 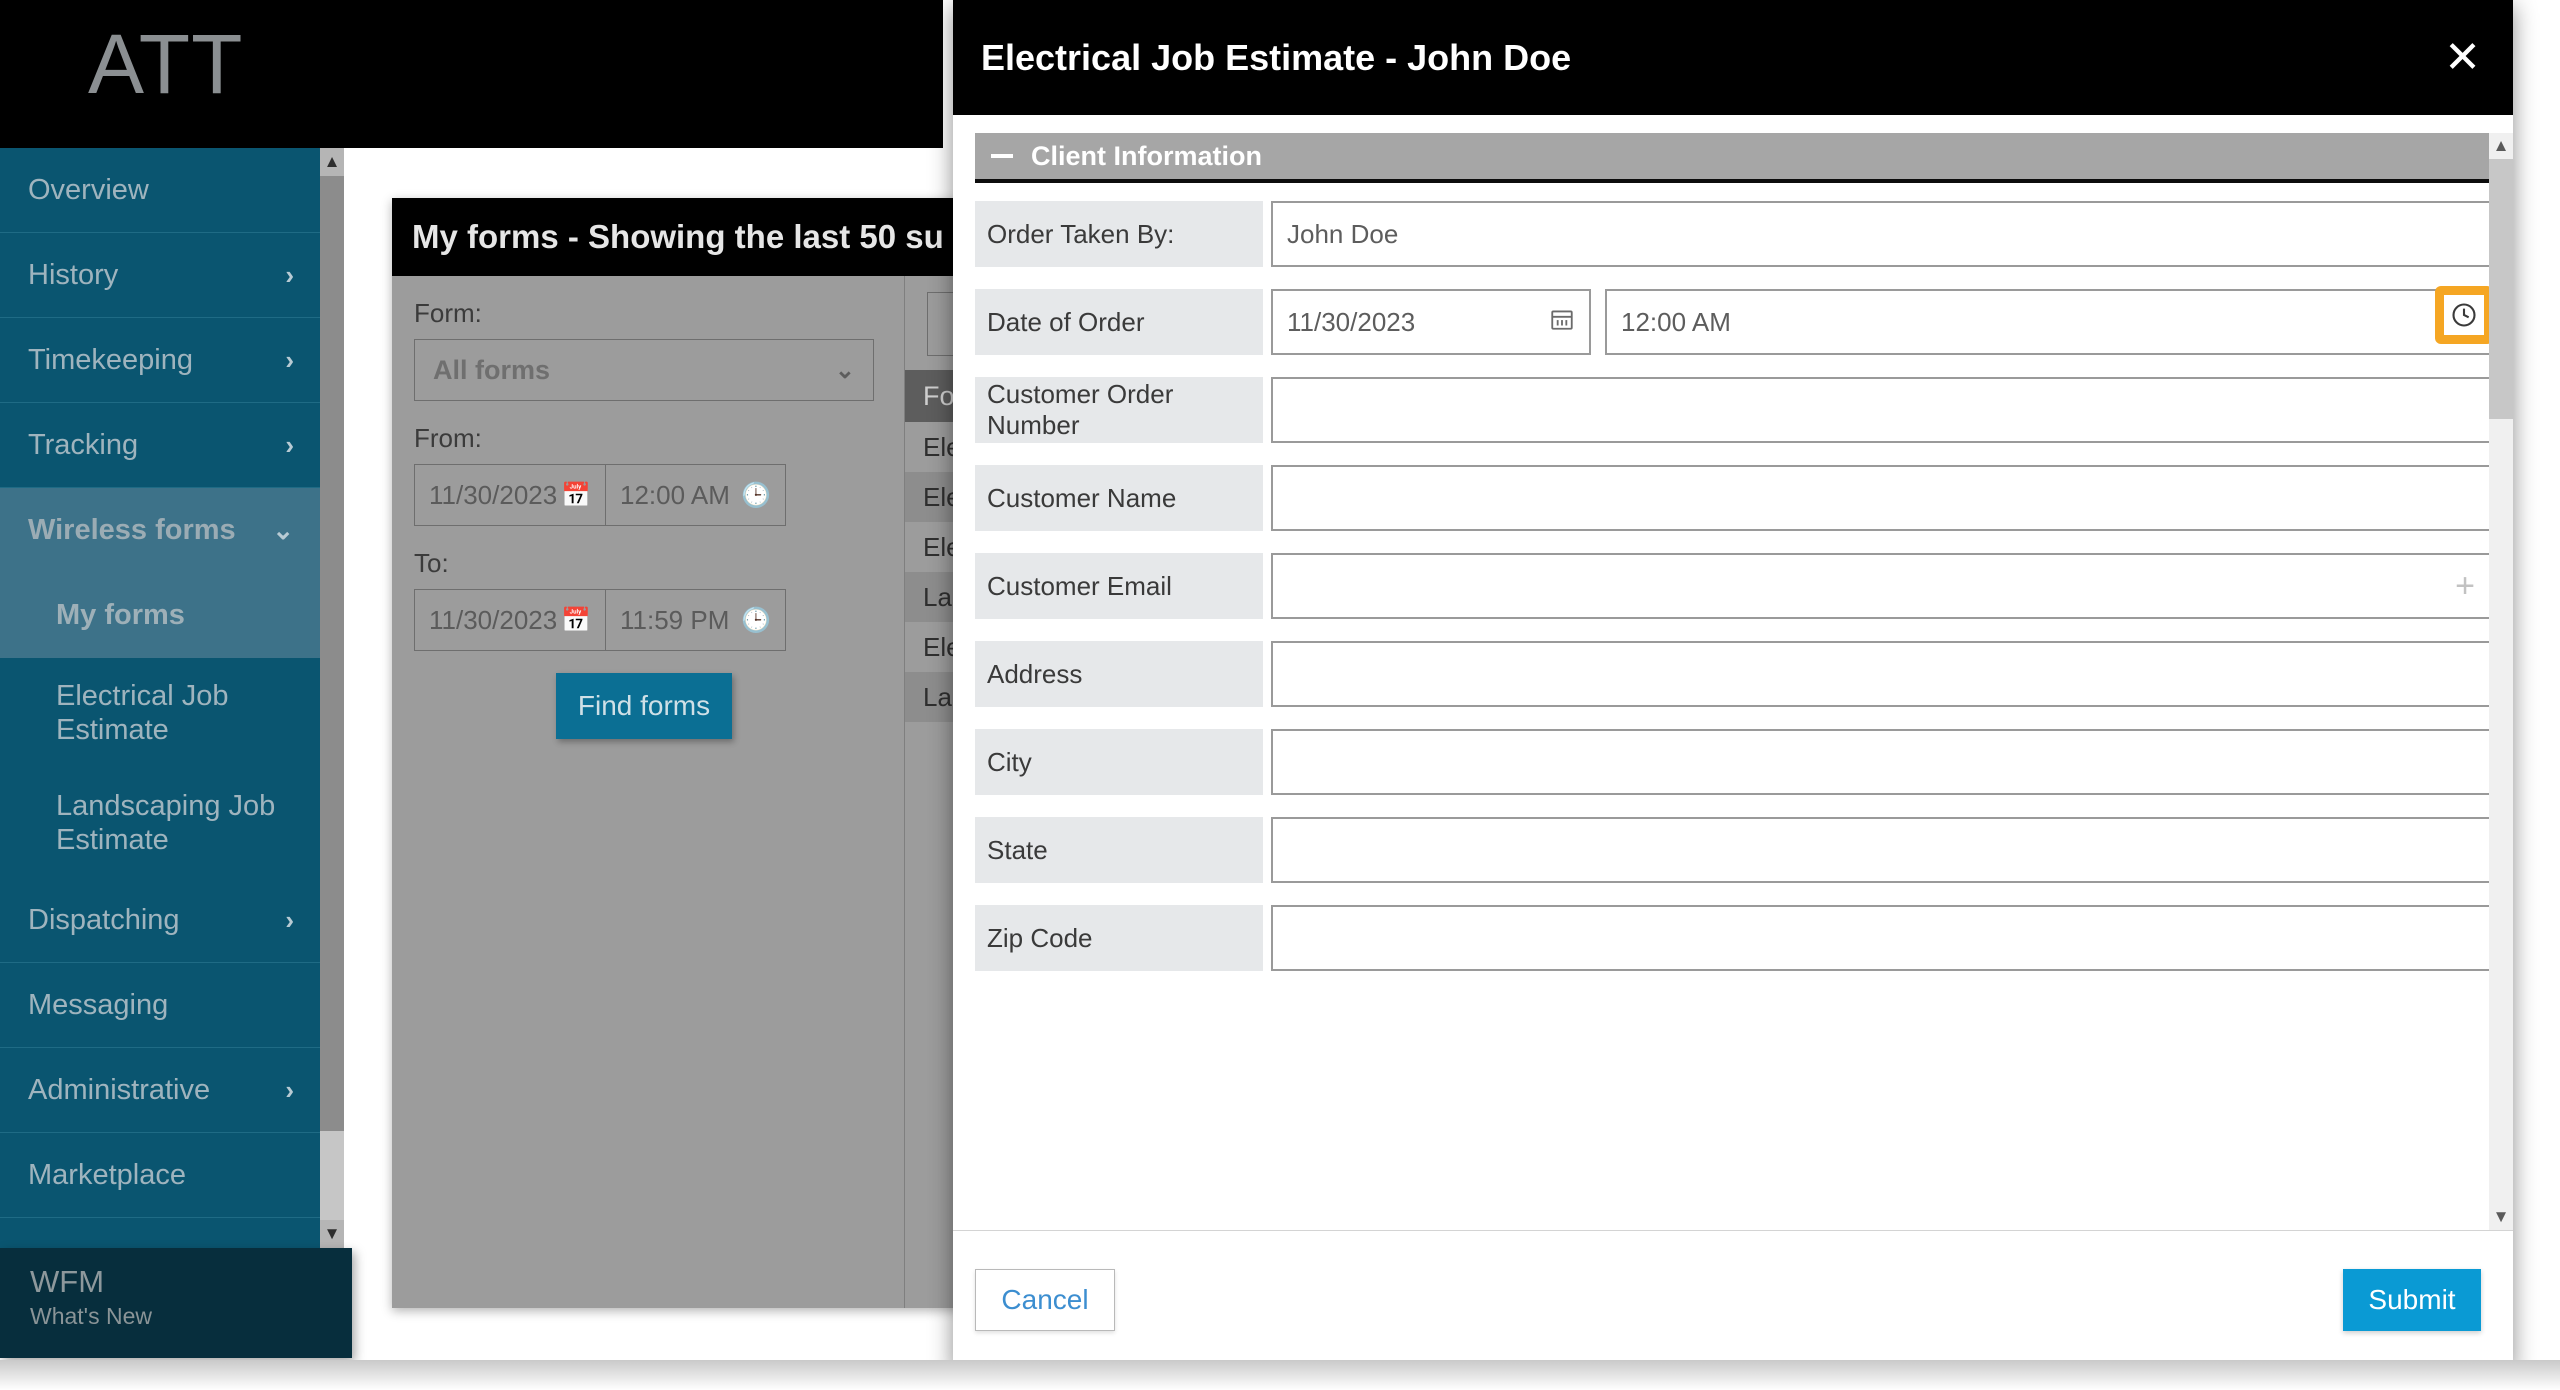 I want to click on find-forms-button: Find forms, so click(x=644, y=706).